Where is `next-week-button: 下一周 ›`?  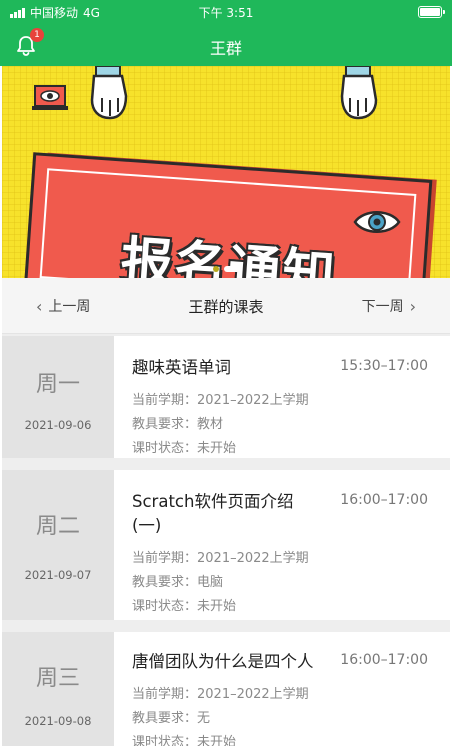
next-week-button: 下一周 › is located at coordinates (389, 306).